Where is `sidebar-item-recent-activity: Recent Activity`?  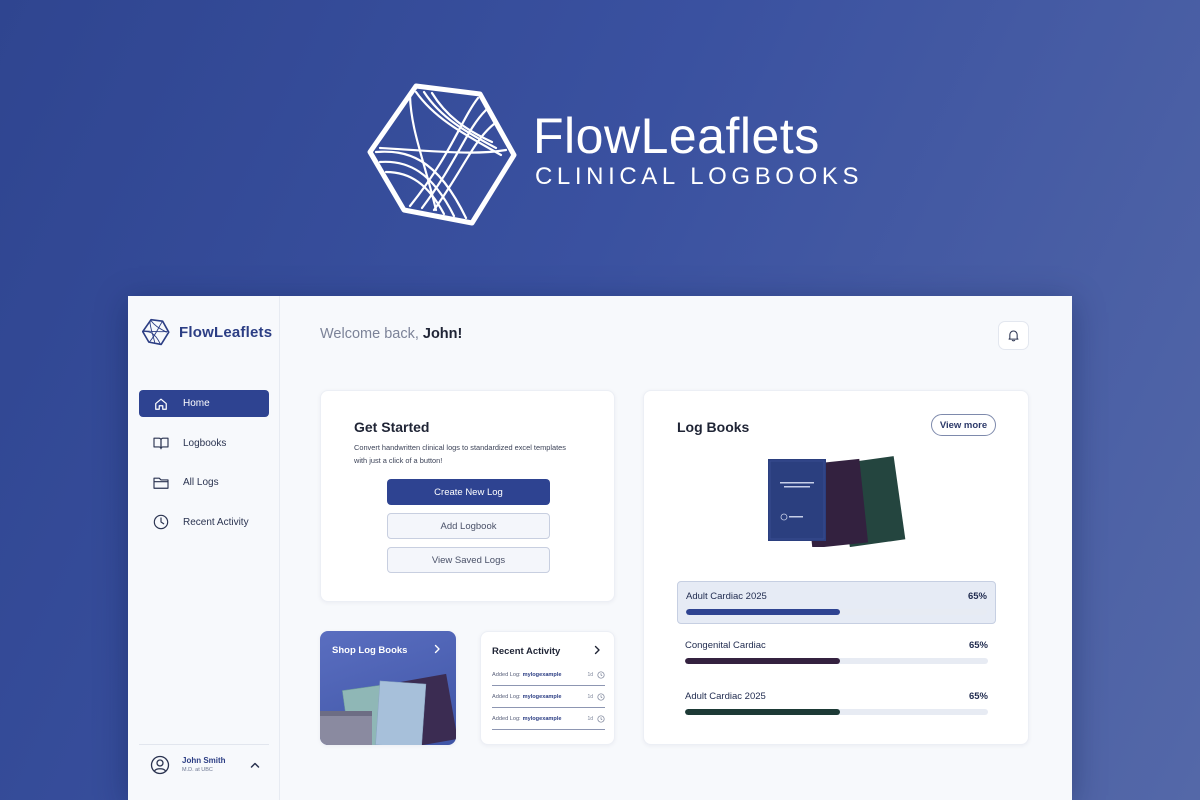 sidebar-item-recent-activity: Recent Activity is located at coordinates (204, 522).